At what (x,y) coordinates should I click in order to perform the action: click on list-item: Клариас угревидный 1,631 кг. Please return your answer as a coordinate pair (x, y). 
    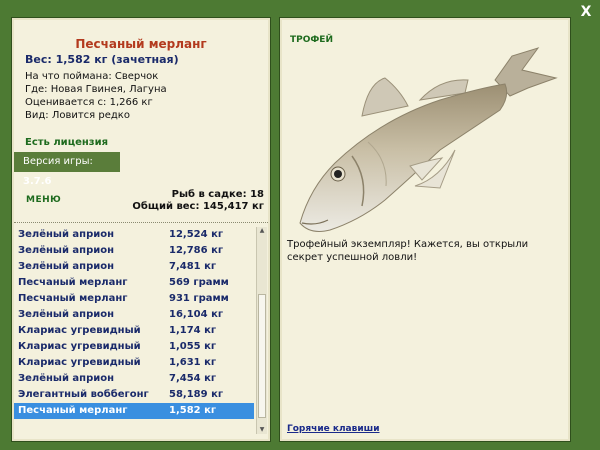
    Looking at the image, I should click on (134, 363).